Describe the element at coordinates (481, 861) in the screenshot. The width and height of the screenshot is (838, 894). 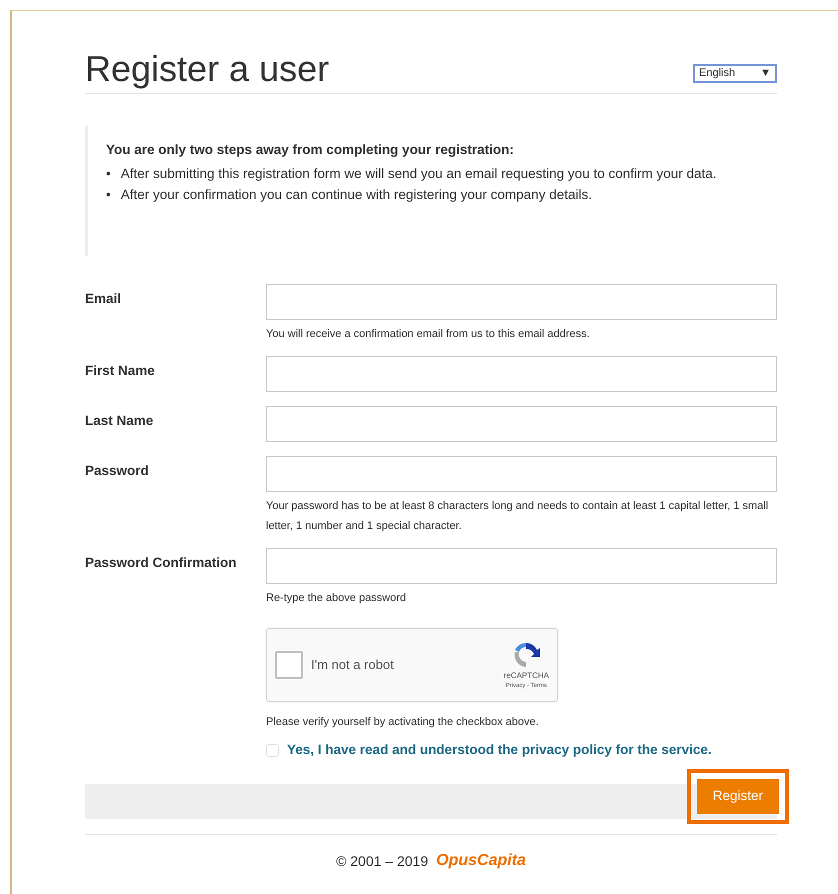
I see `brand-logo: OpusCapita` at that location.